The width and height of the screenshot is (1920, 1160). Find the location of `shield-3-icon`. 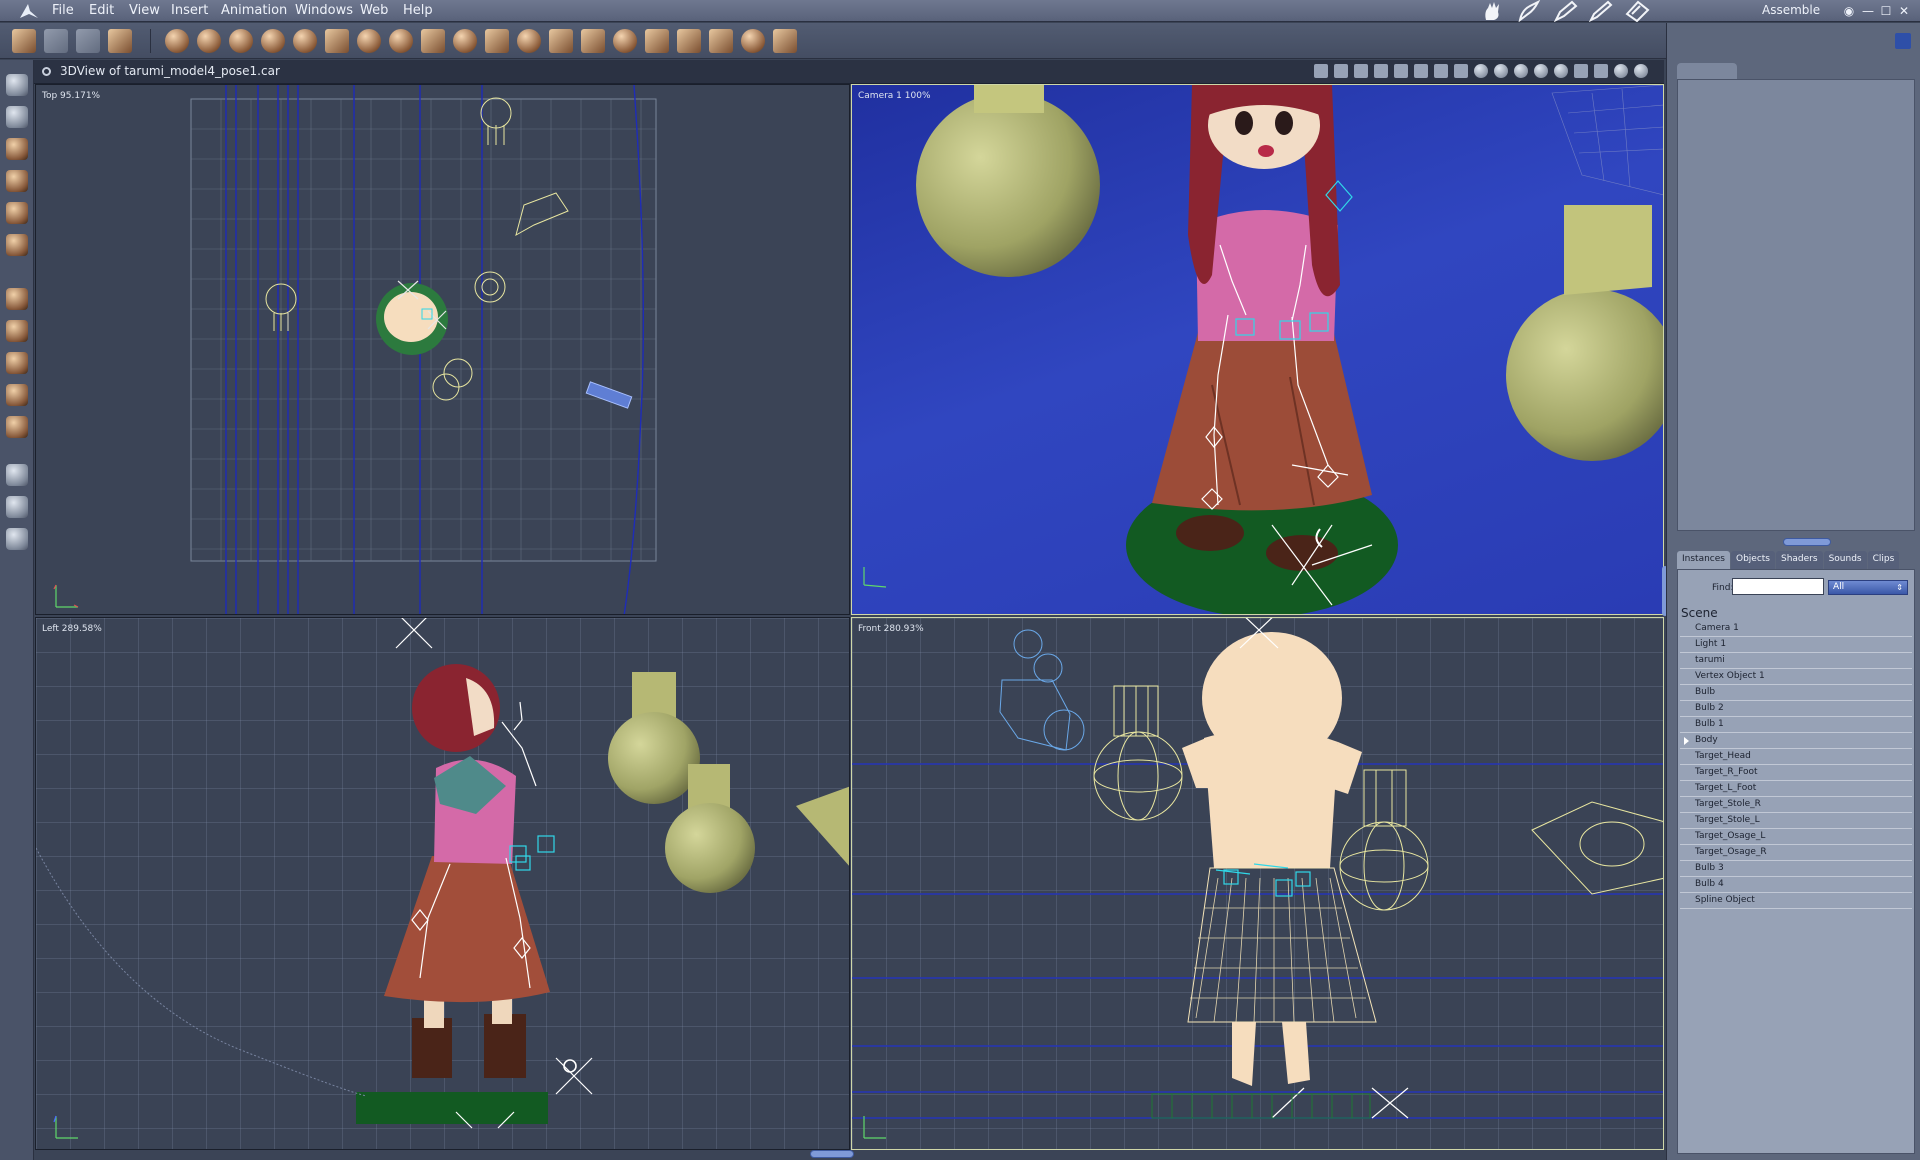

shield-3-icon is located at coordinates (1521, 71).